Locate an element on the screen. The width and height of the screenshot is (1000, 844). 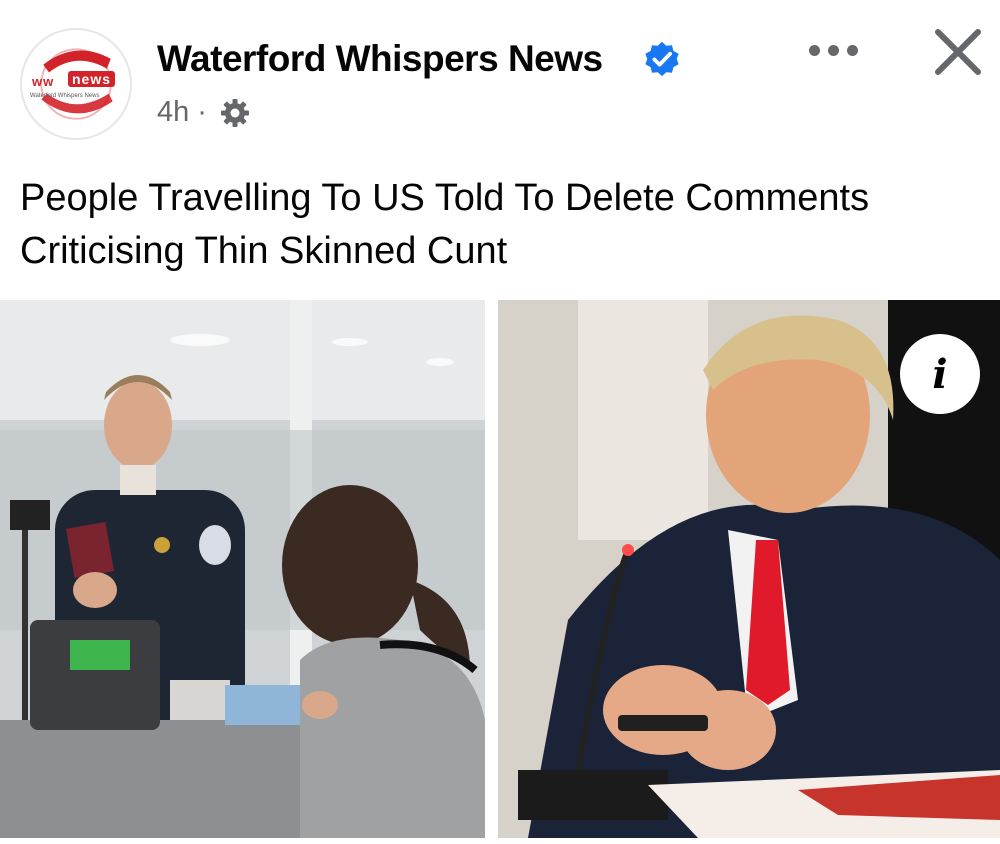
logo-subtitle: Waterford Whispers News is located at coordinates (65, 96).